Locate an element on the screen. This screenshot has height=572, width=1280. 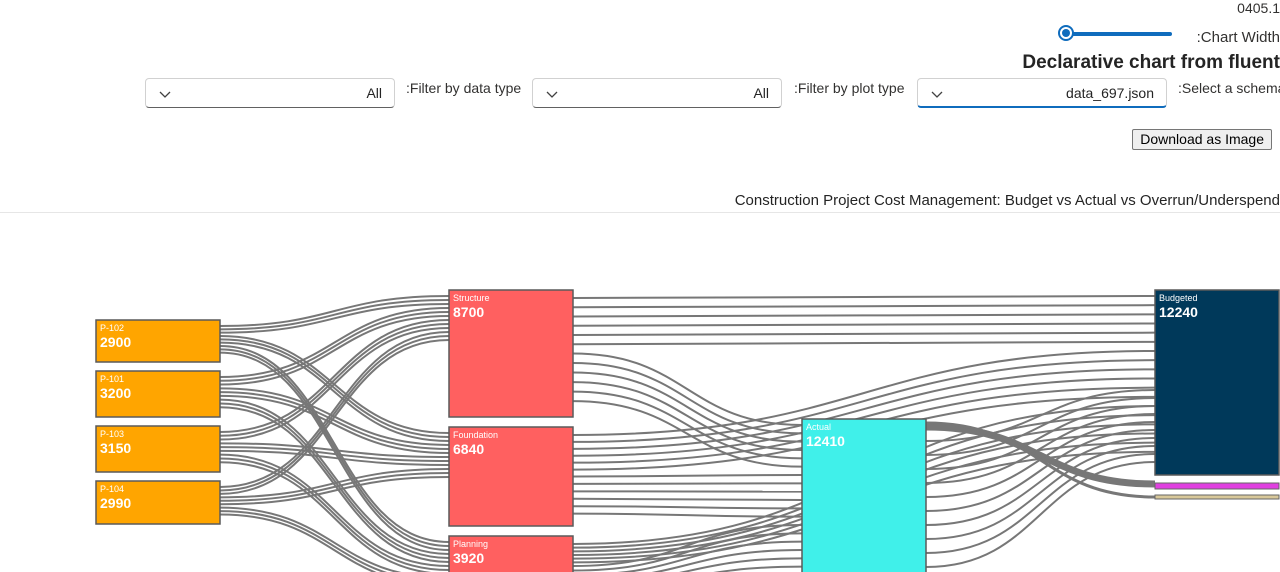
node-value-label: 12410 is located at coordinates (825, 441).